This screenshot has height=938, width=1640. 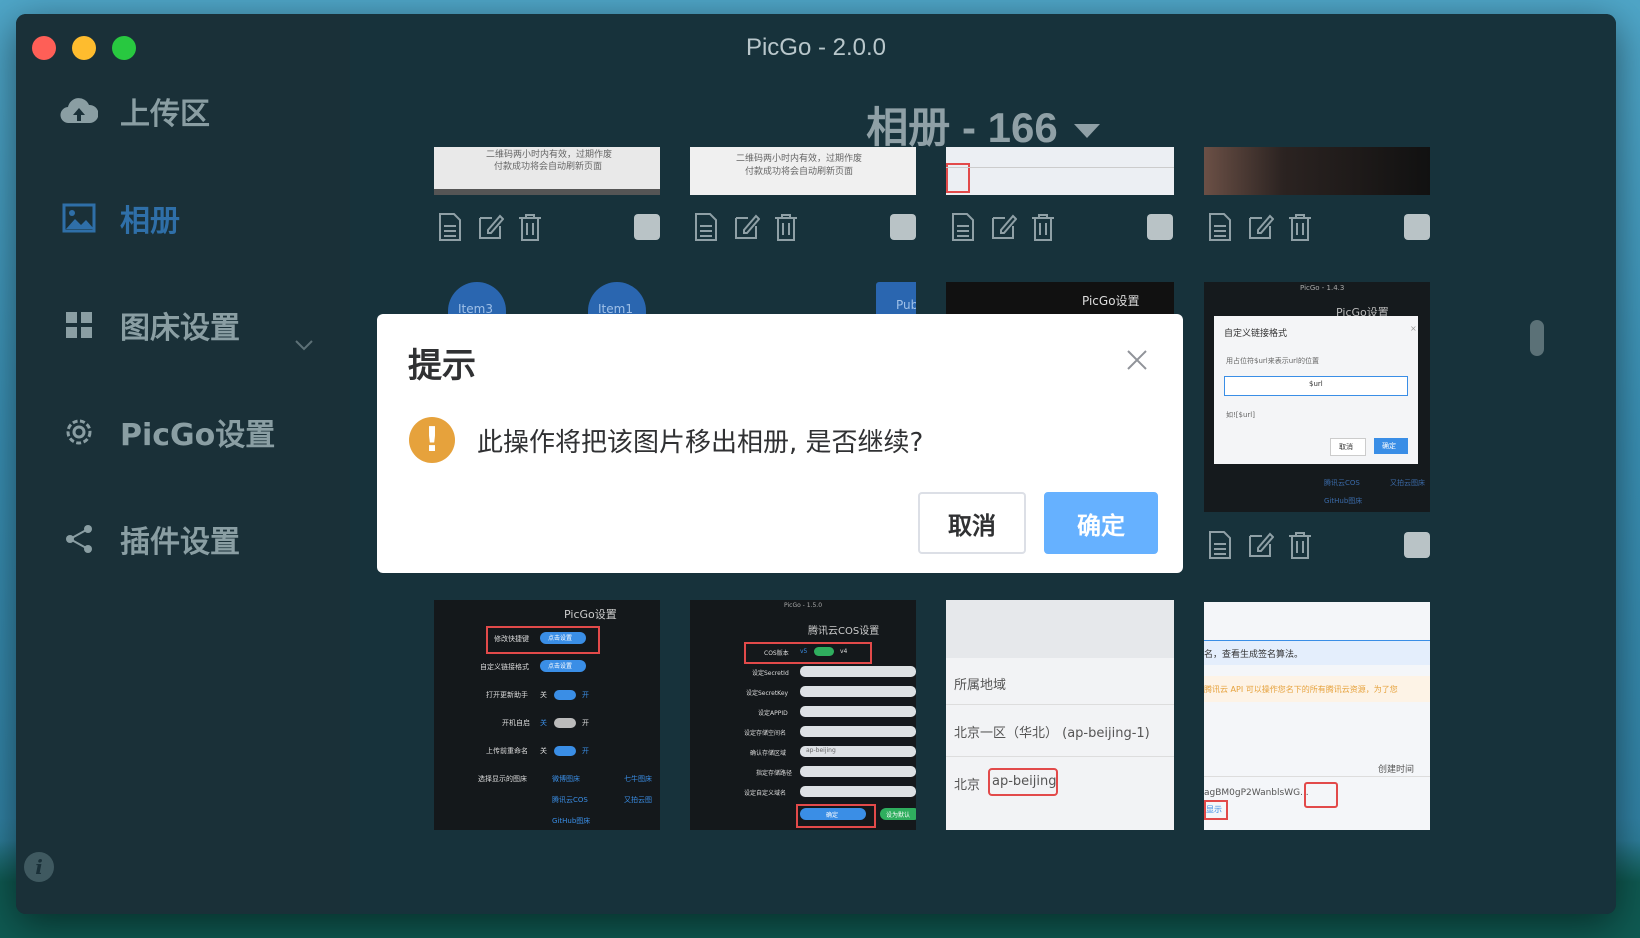 What do you see at coordinates (799, 172) in the screenshot?
I see `thumb-text: 付款成功将会自动刷新页面` at bounding box center [799, 172].